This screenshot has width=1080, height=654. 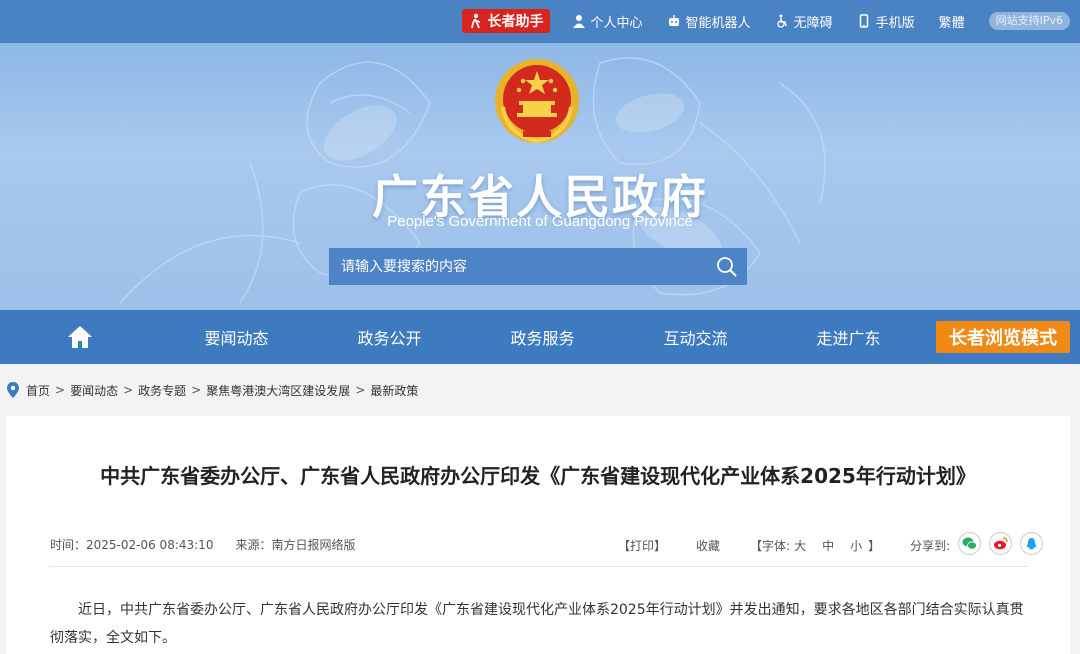 What do you see at coordinates (815, 545) in the screenshot?
I see `font-size-selector: 【字体: 大 中 小 】` at bounding box center [815, 545].